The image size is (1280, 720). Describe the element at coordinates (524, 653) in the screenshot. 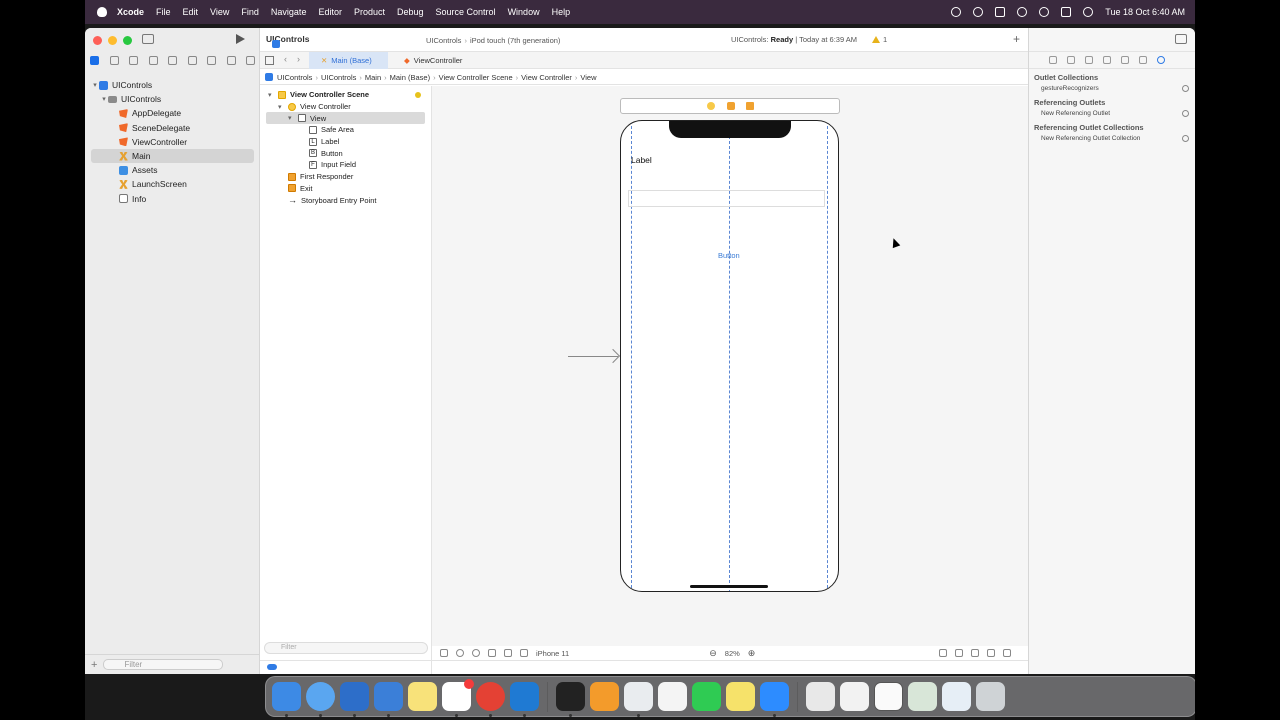

I see `device-icon` at that location.